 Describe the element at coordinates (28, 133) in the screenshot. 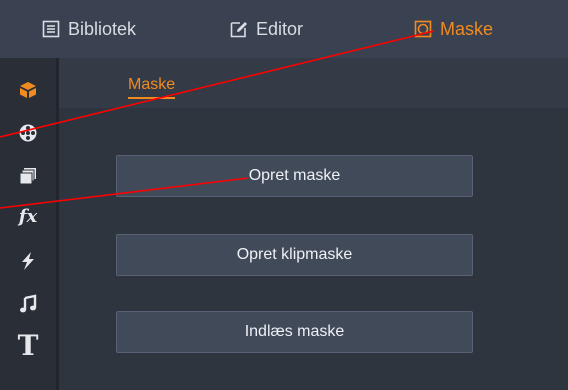

I see `film-reel-icon` at that location.